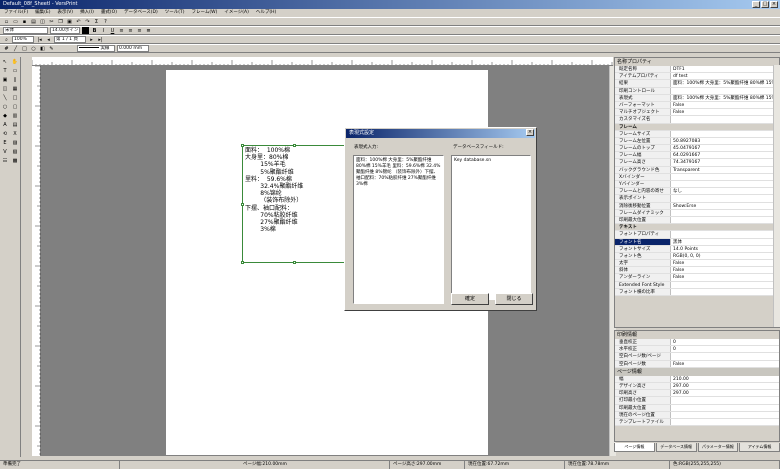  I want to click on zoom-icon: ⌕, so click(6, 39).